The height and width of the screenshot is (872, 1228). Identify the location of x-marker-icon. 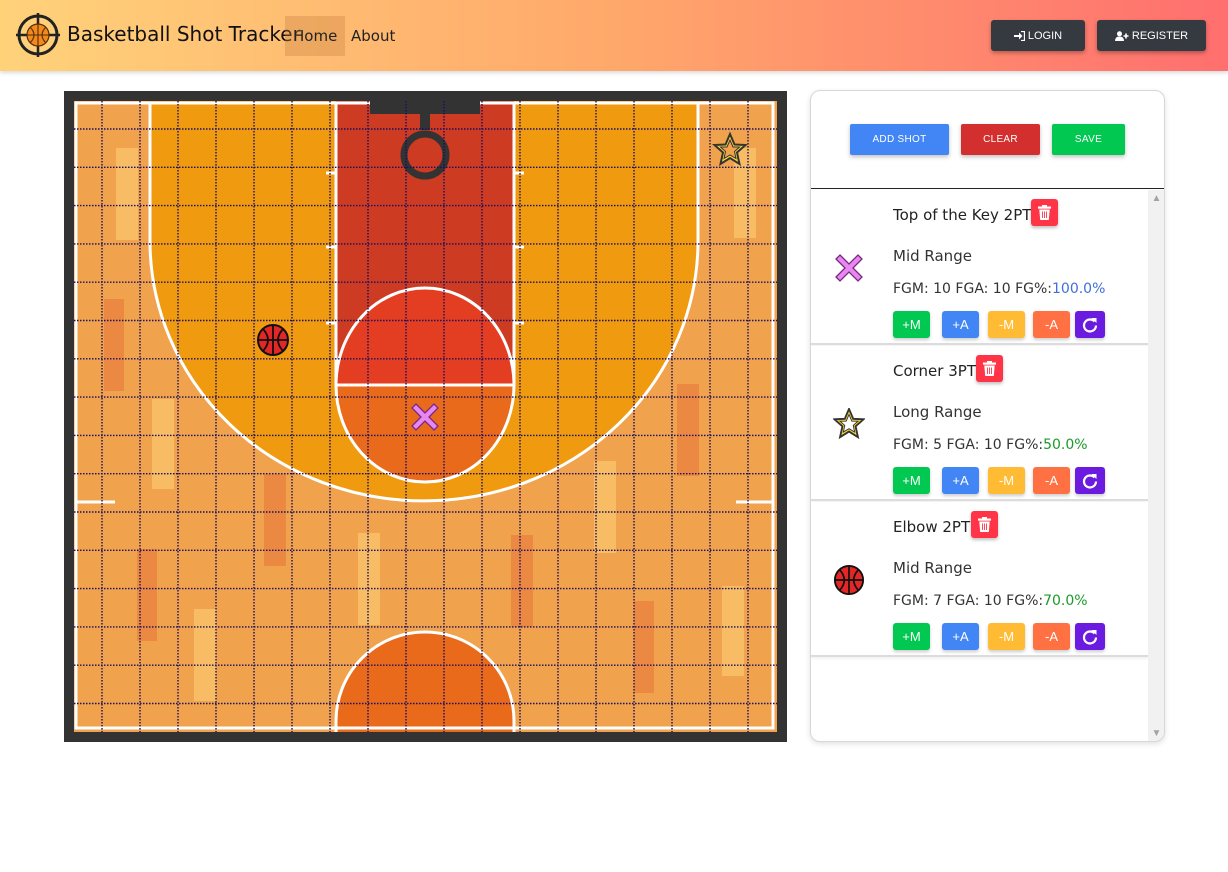
(849, 268).